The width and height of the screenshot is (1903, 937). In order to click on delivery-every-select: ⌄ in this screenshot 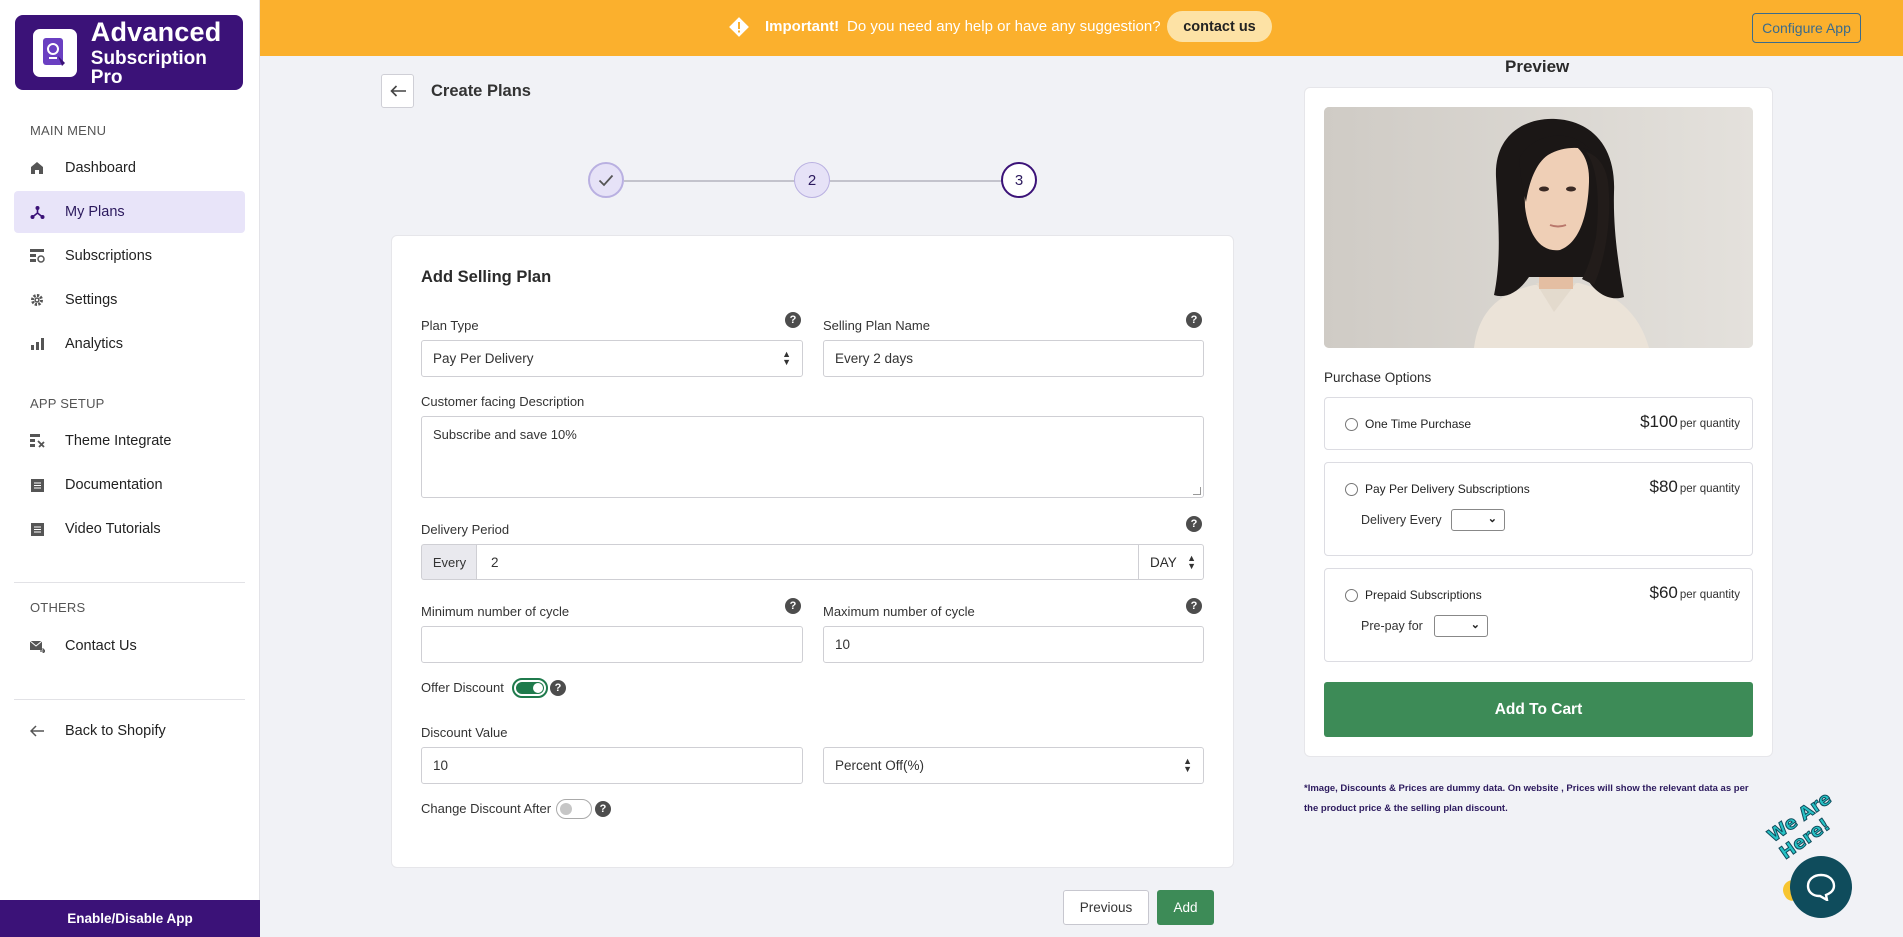, I will do `click(1478, 520)`.